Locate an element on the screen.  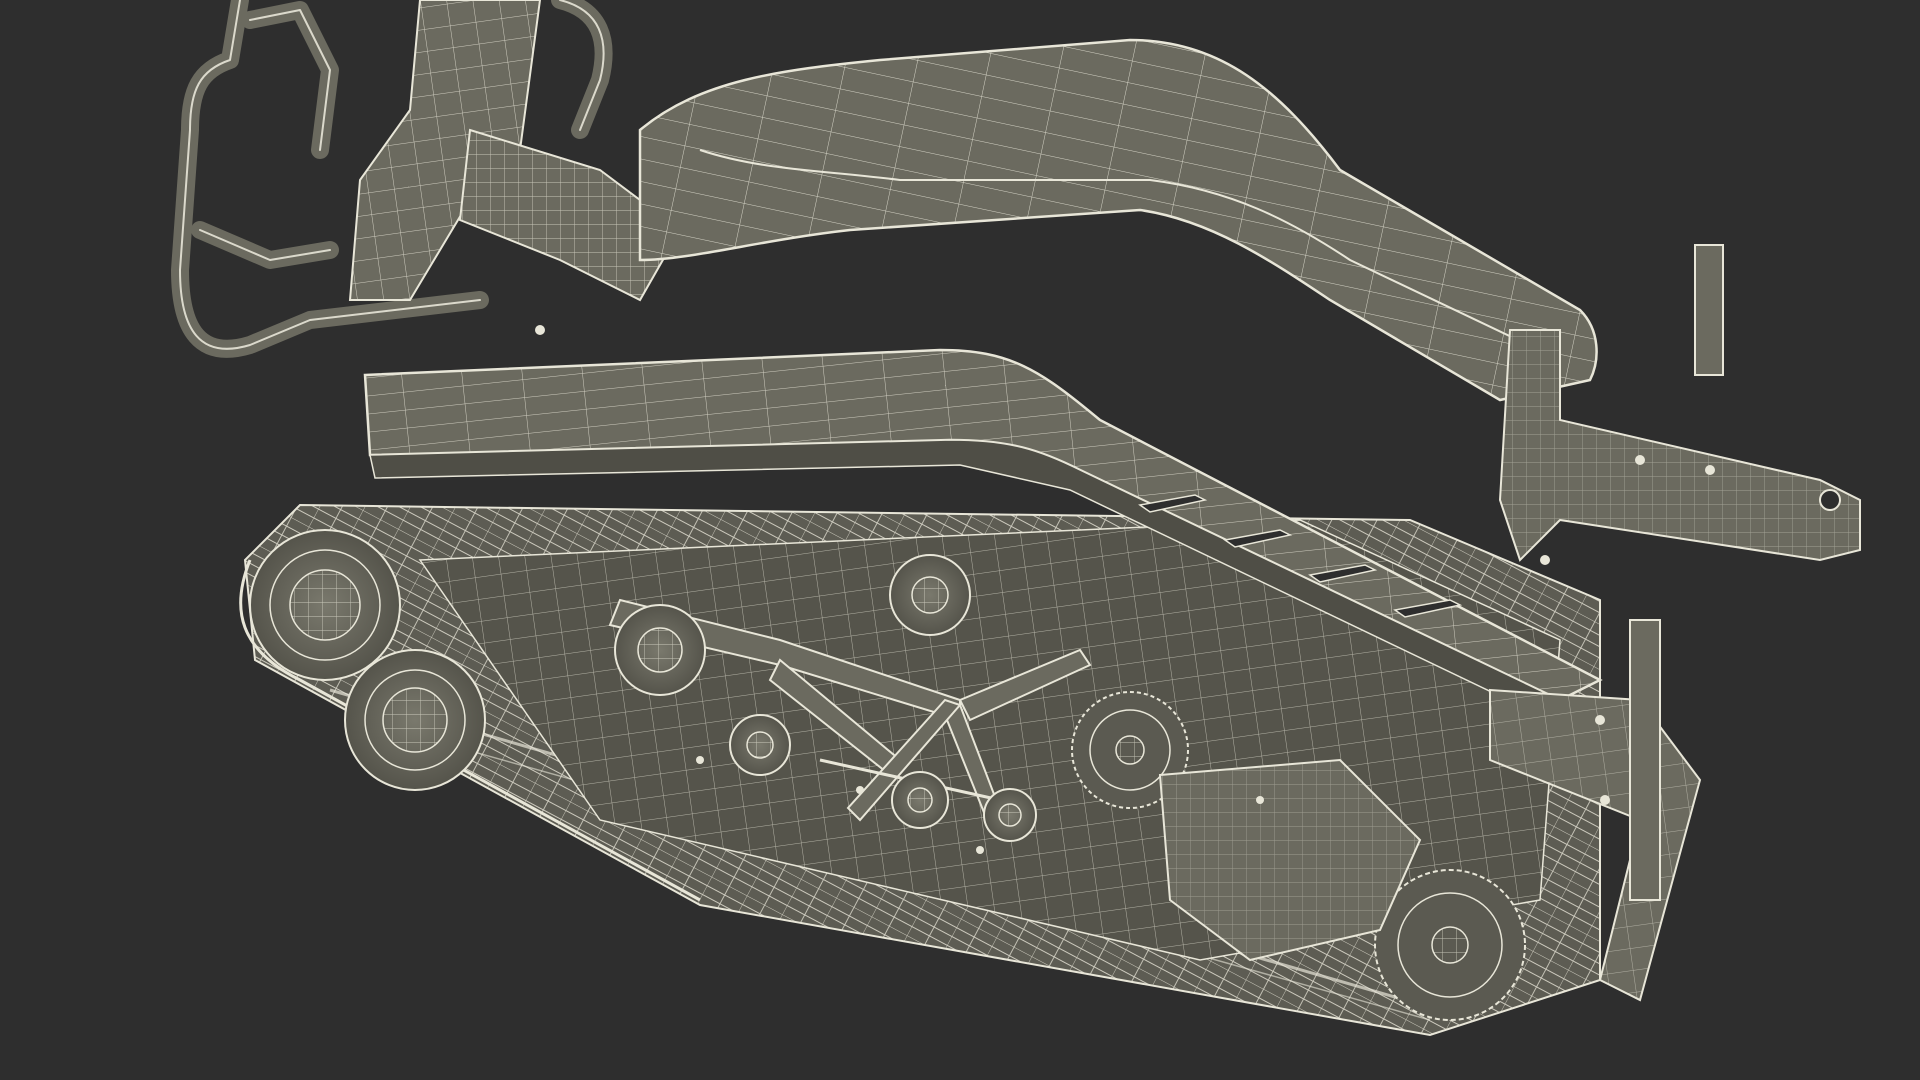
rear-post is located at coordinates (1709, 310).